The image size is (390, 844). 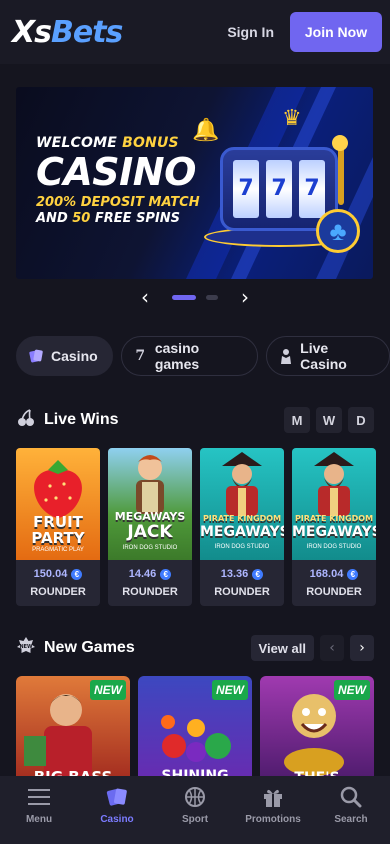 I want to click on carousel-dot, so click(x=212, y=297).